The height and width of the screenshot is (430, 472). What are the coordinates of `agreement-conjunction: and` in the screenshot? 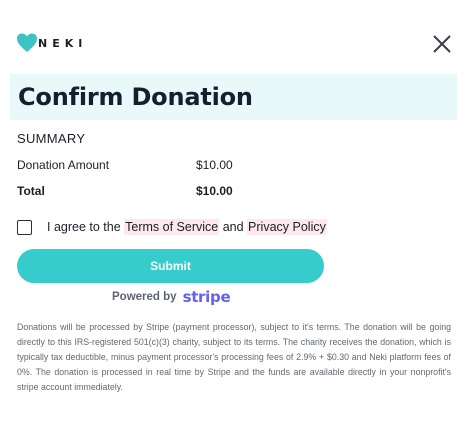 It's located at (233, 227).